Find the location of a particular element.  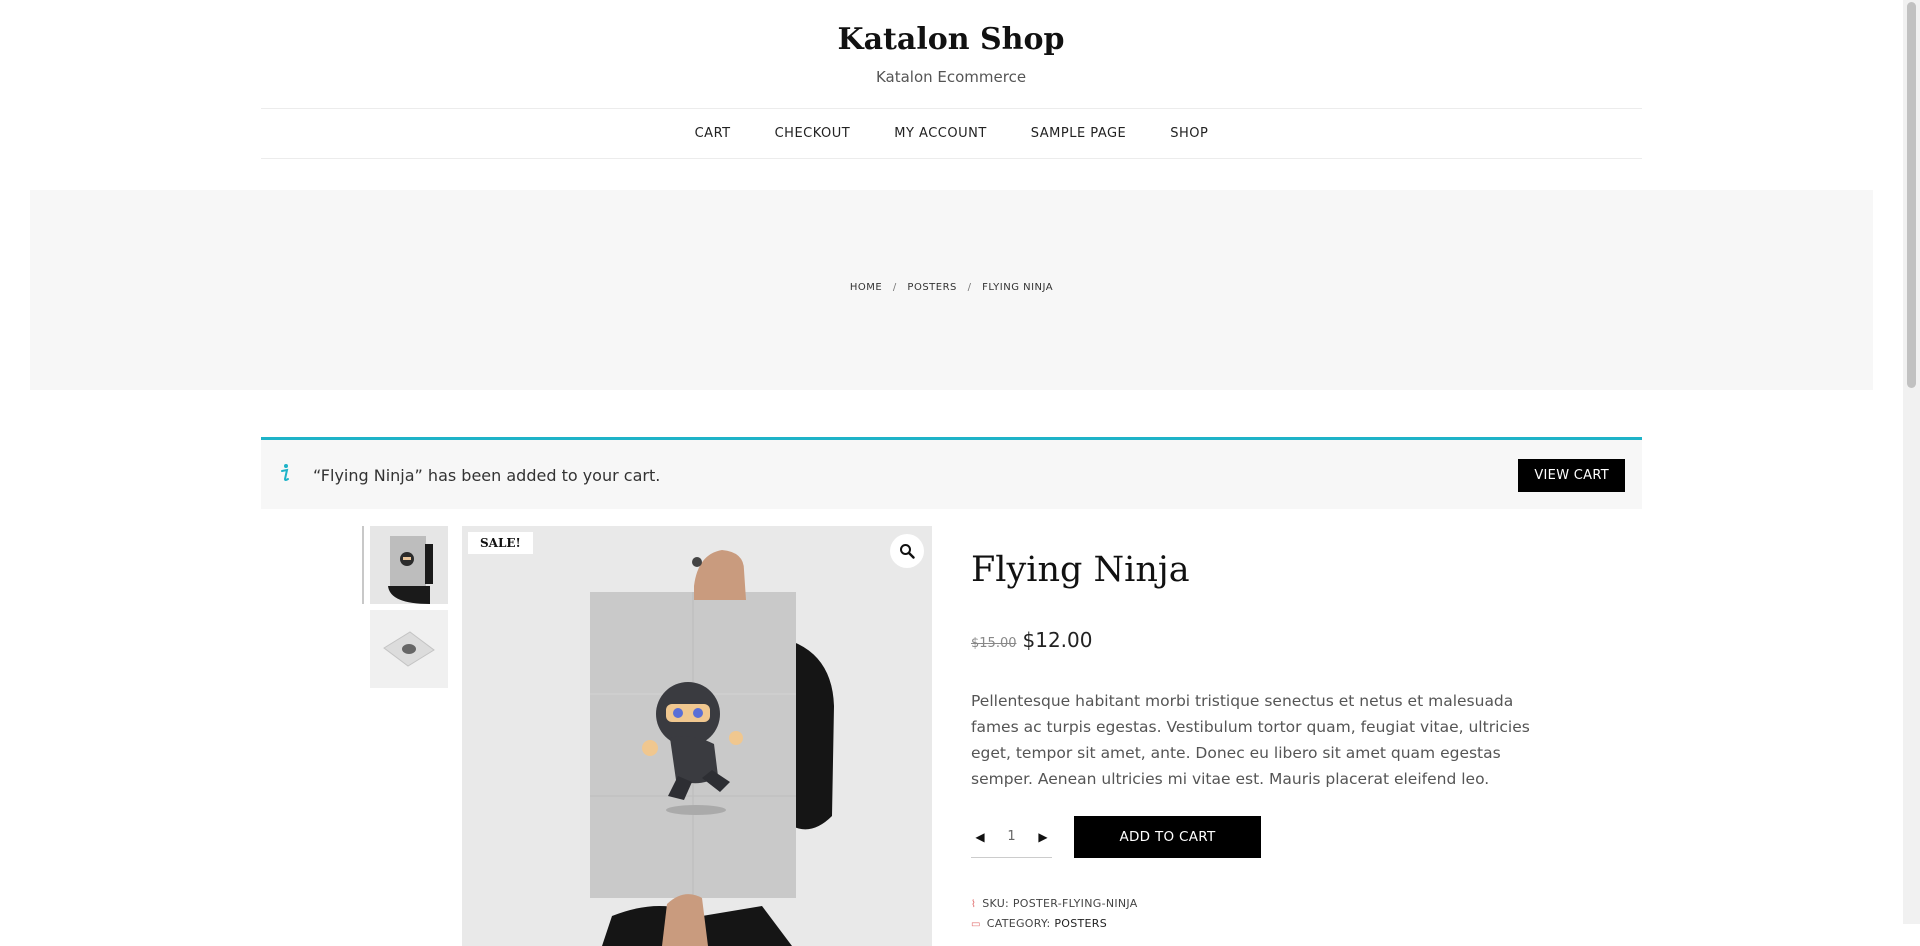

add-to-cart-button: ADD TO CART is located at coordinates (1167, 837).